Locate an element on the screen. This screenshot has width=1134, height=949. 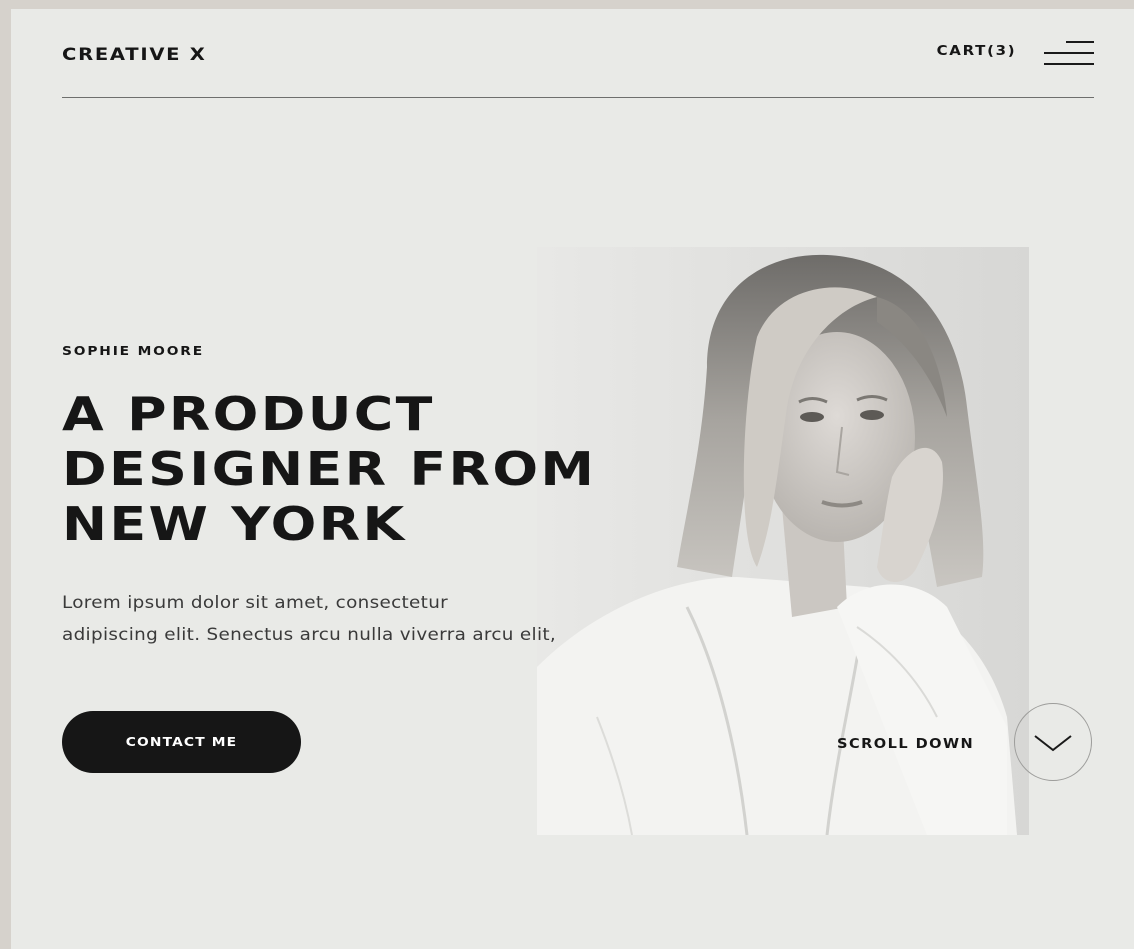
site-header: CREATIVE X CART(3) is located at coordinates (578, 53).